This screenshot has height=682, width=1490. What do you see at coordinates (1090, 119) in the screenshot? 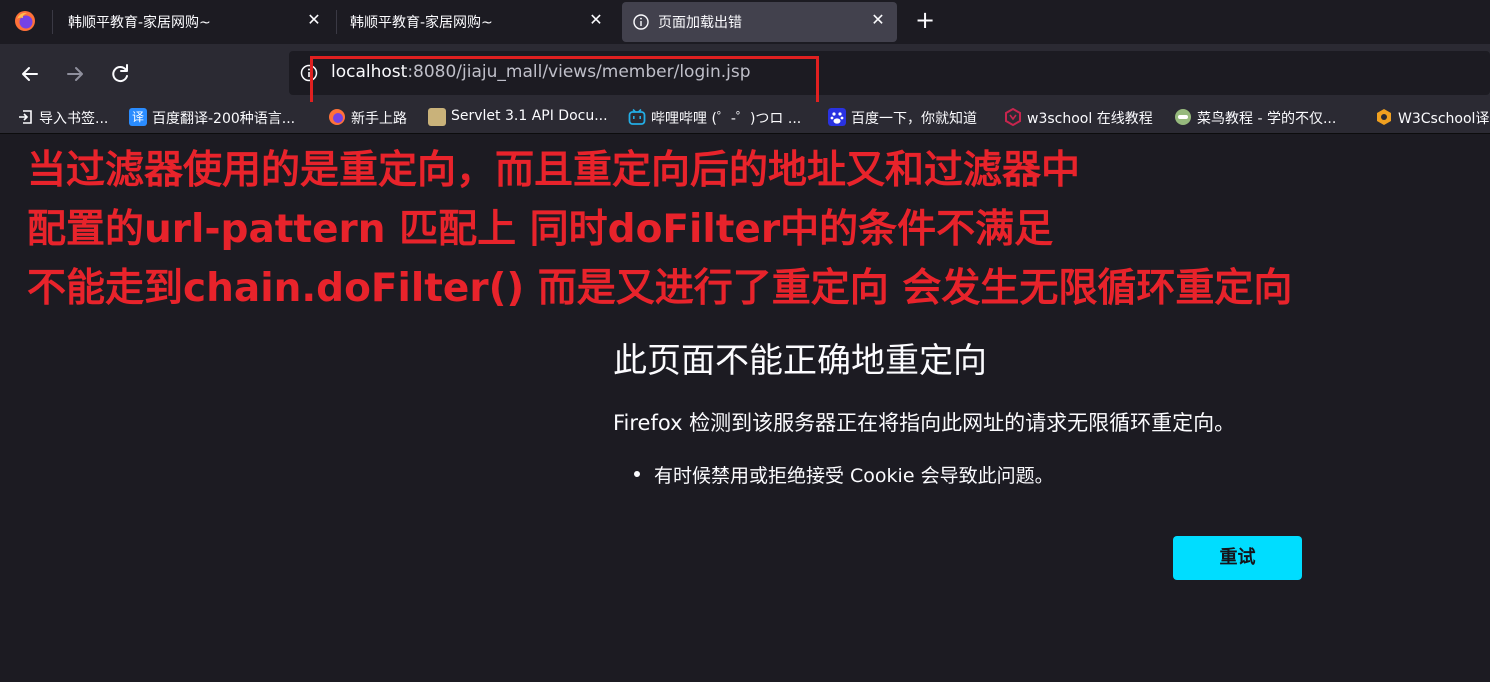
I see `bookmark-label: w3school 在线教程` at bounding box center [1090, 119].